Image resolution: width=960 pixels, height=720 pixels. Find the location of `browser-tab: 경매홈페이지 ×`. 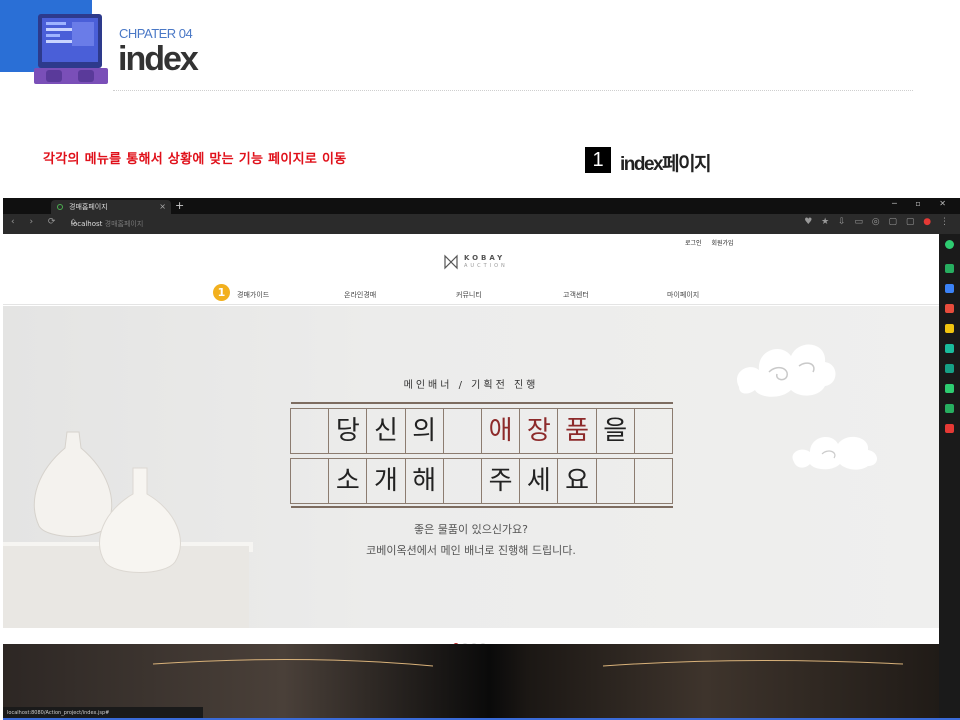

browser-tab: 경매홈페이지 × is located at coordinates (111, 207).